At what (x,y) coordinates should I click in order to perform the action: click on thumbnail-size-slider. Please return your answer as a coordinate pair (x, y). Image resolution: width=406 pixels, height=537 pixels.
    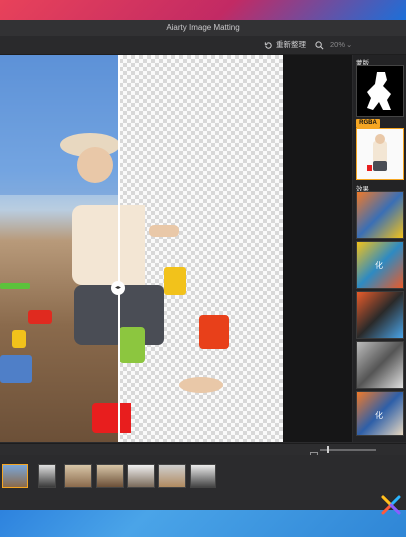
    Looking at the image, I should click on (348, 449).